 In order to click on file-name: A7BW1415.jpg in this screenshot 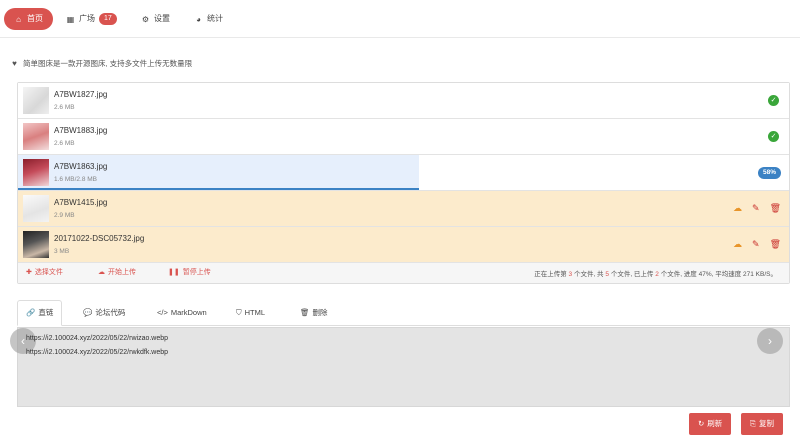, I will do `click(81, 202)`.